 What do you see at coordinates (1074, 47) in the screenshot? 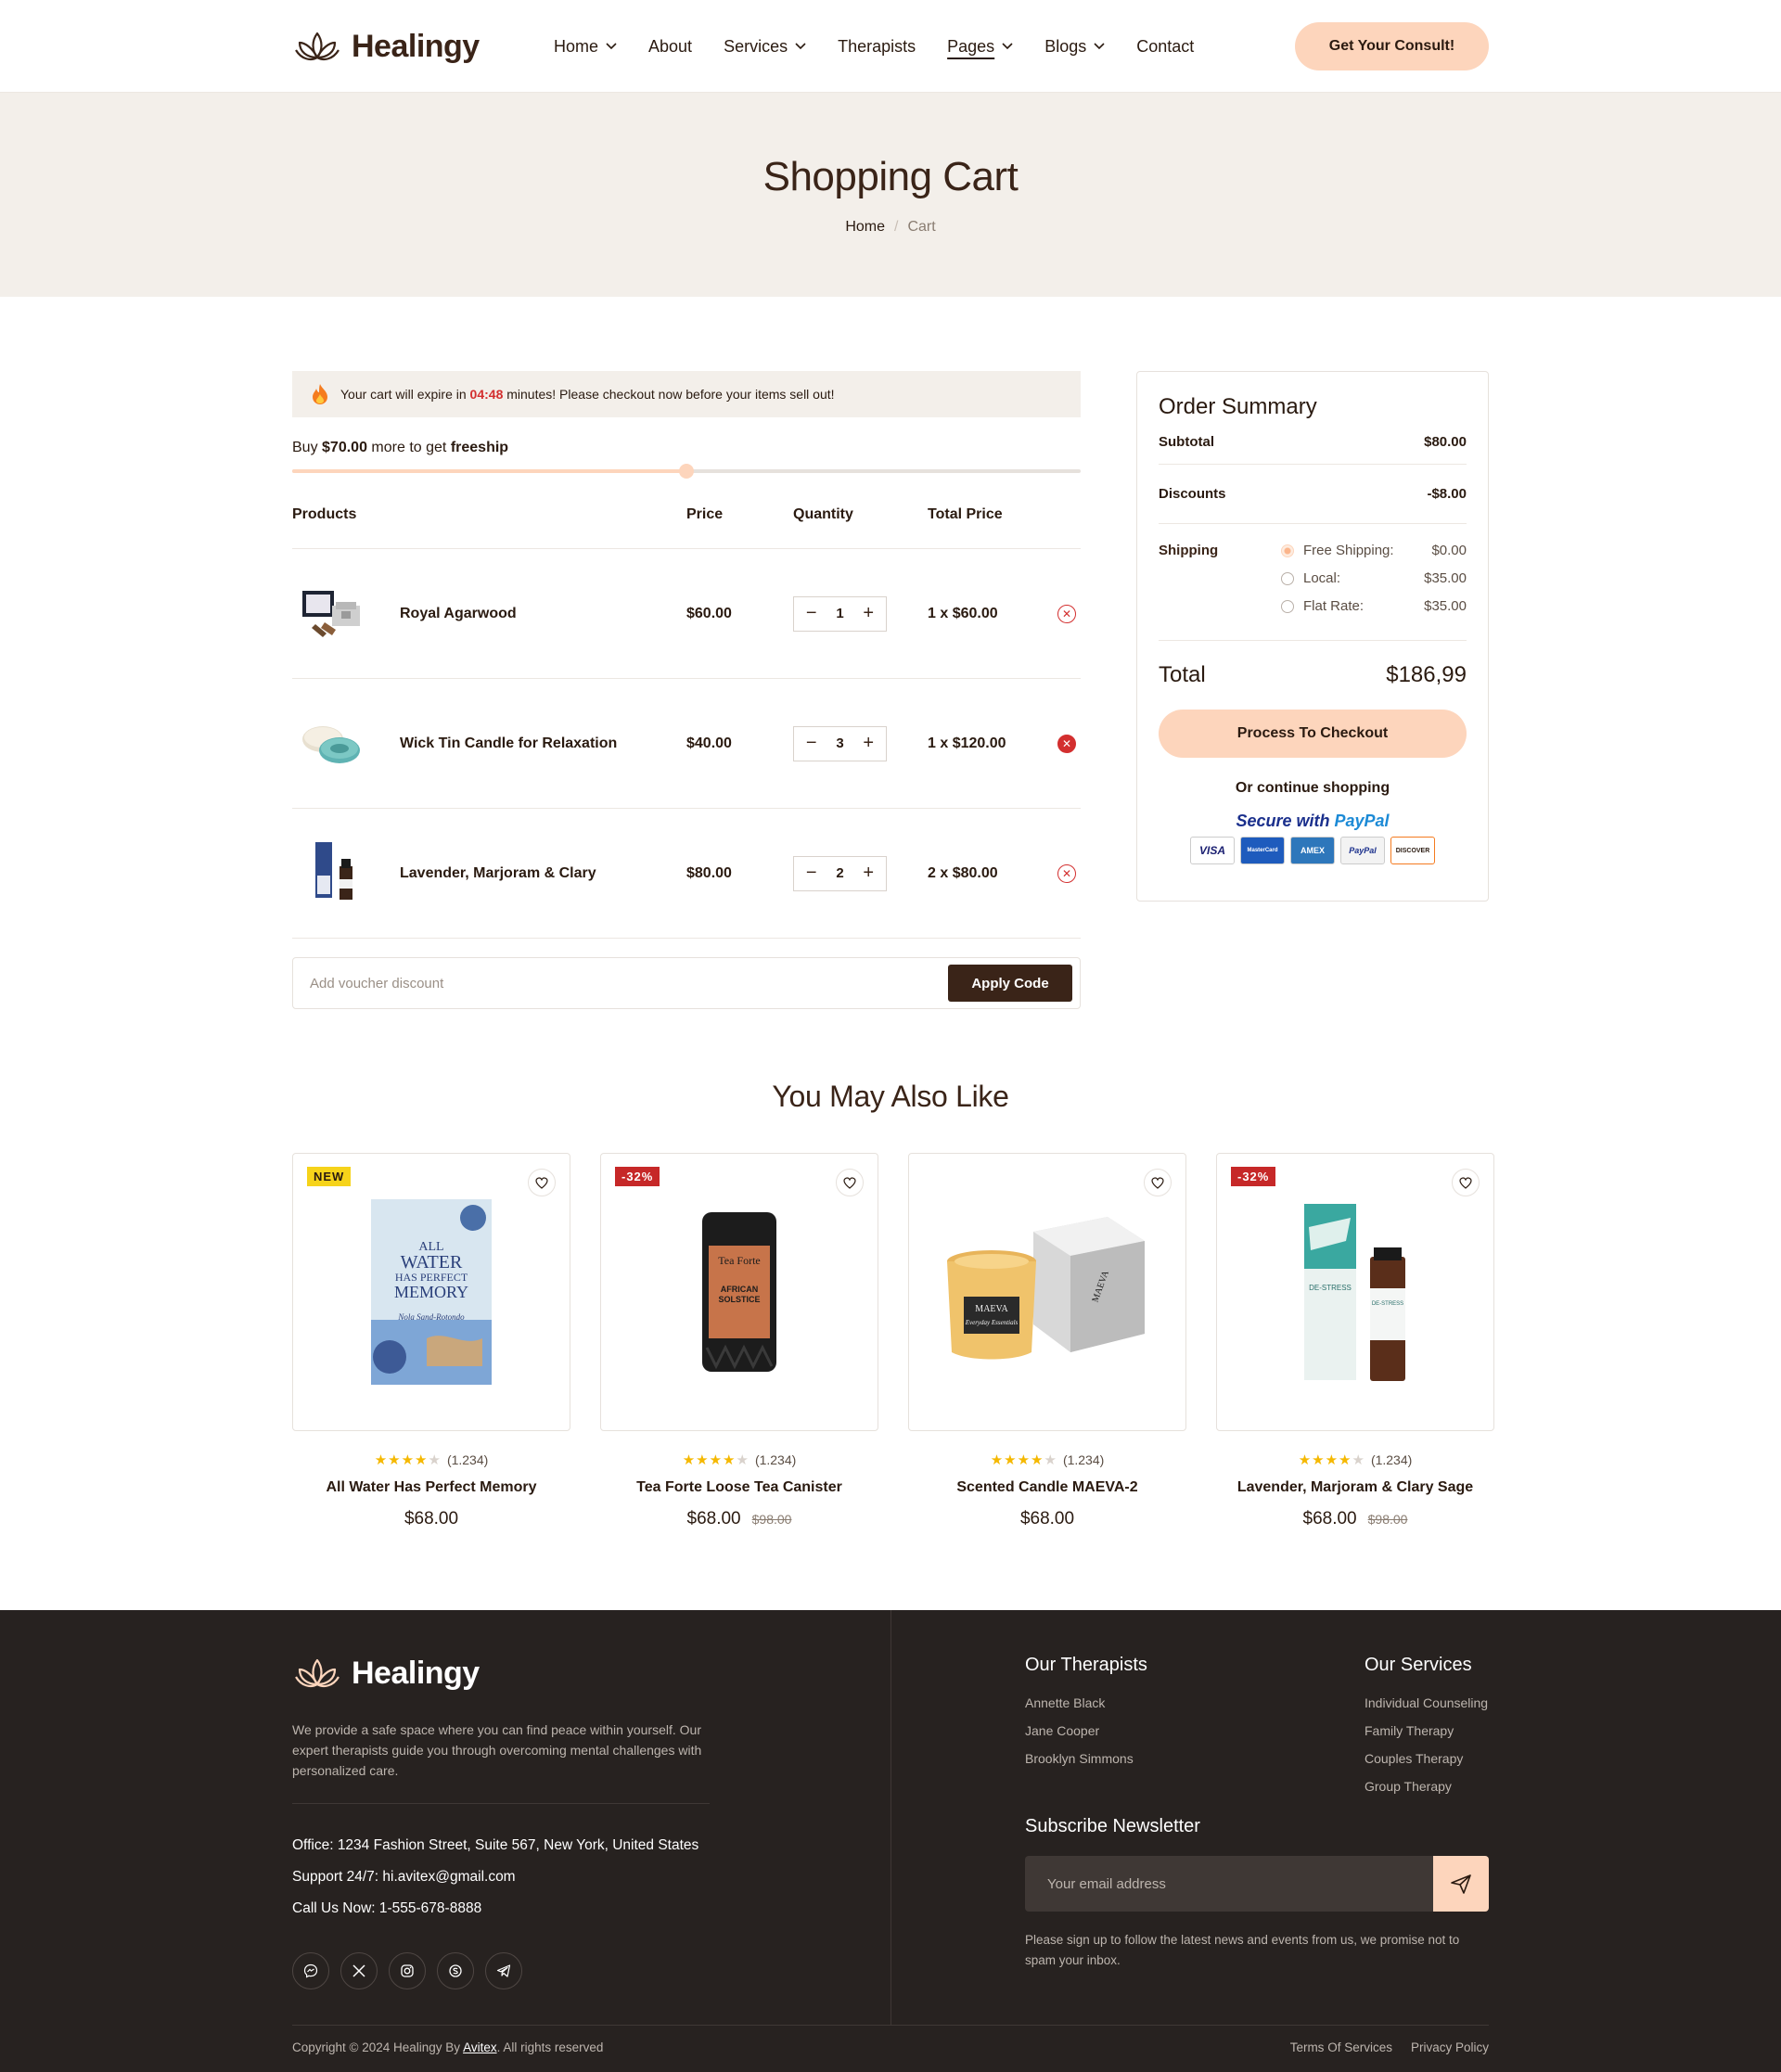
I see `nav-item-blogs: Blogs` at bounding box center [1074, 47].